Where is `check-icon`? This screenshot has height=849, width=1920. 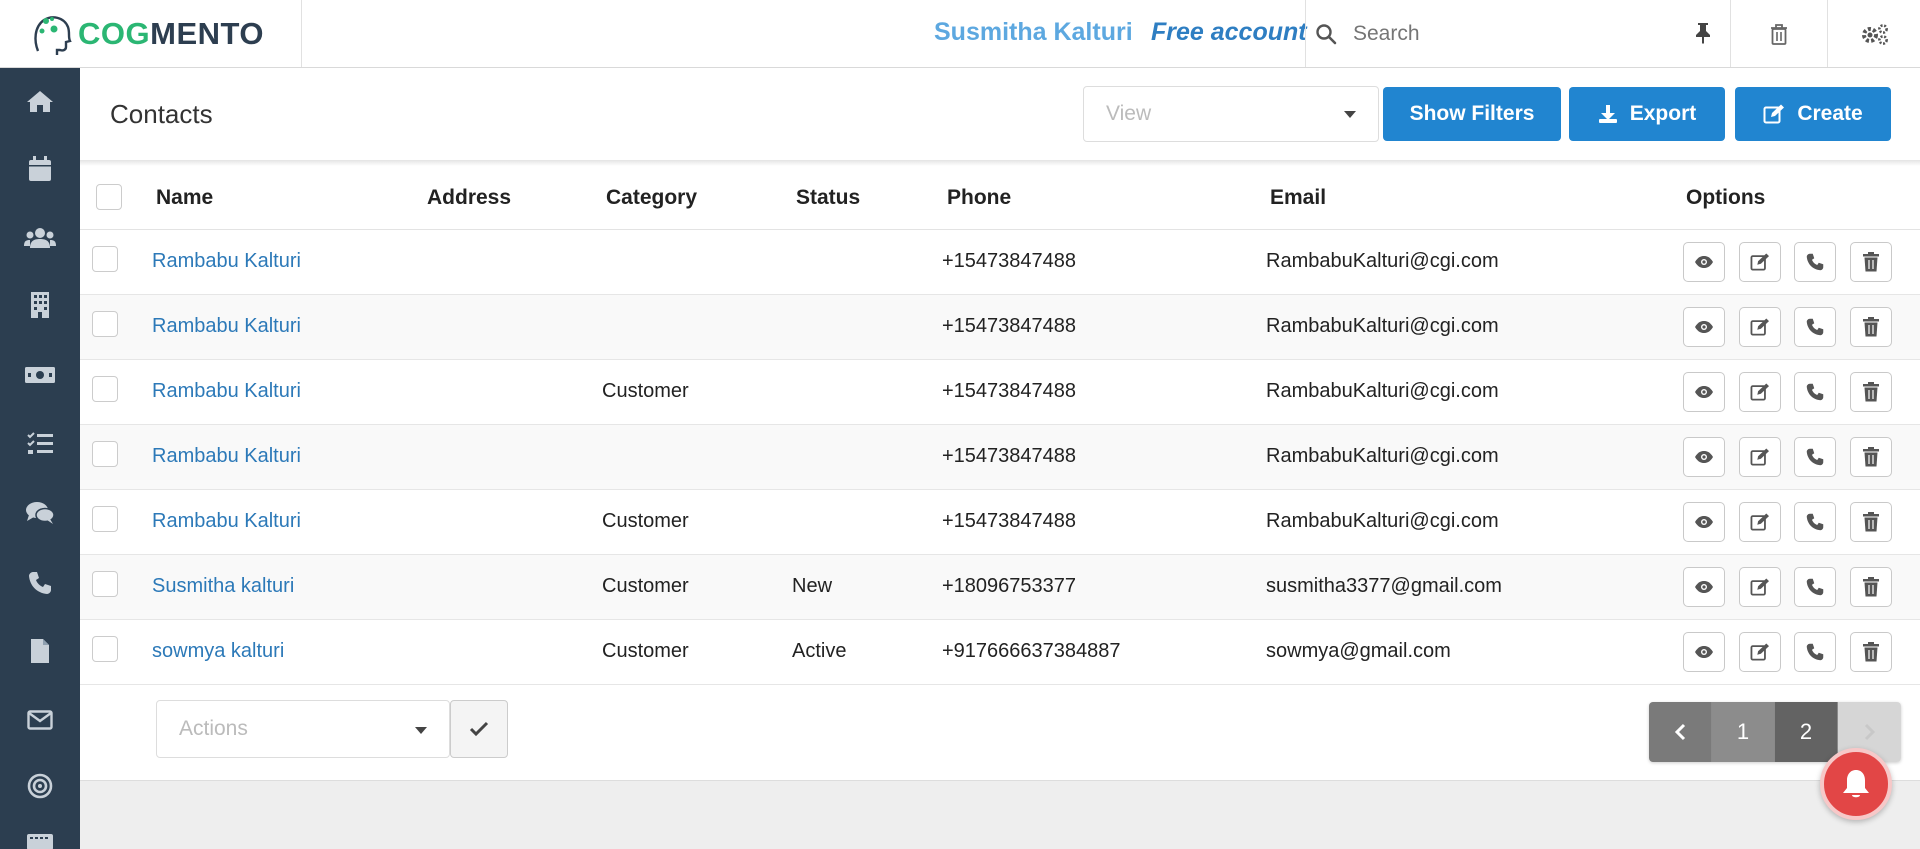 check-icon is located at coordinates (479, 729).